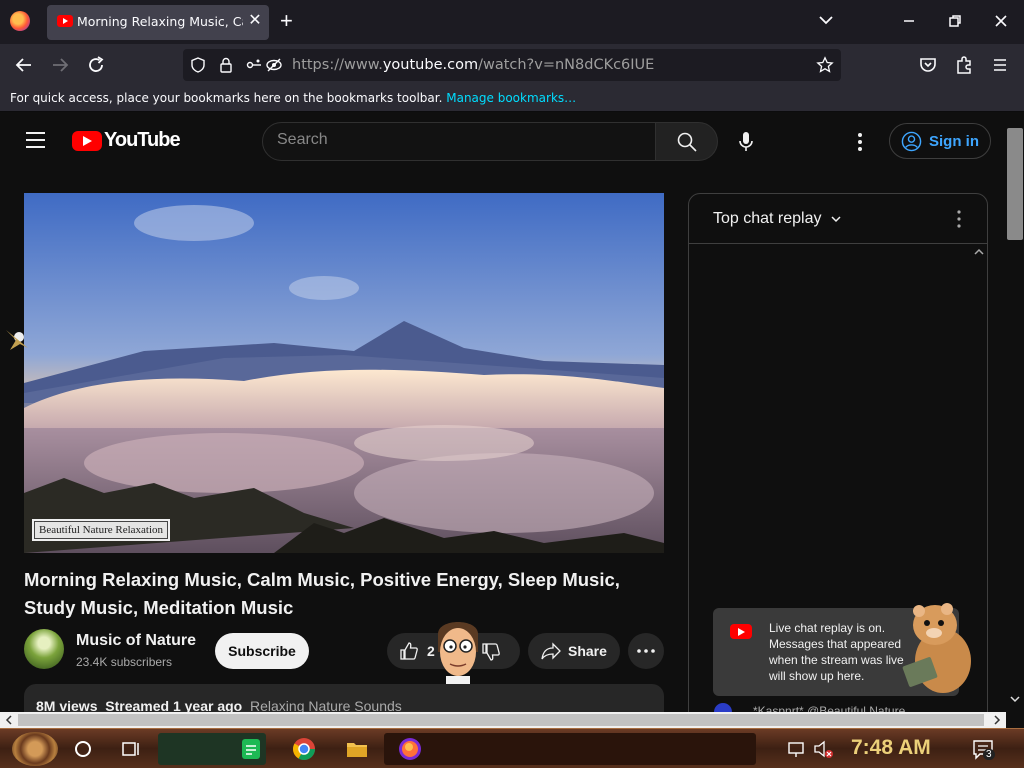 Image resolution: width=1024 pixels, height=768 pixels. Describe the element at coordinates (326, 705) in the screenshot. I see `description-tag: Relaxing Nature Sounds` at that location.